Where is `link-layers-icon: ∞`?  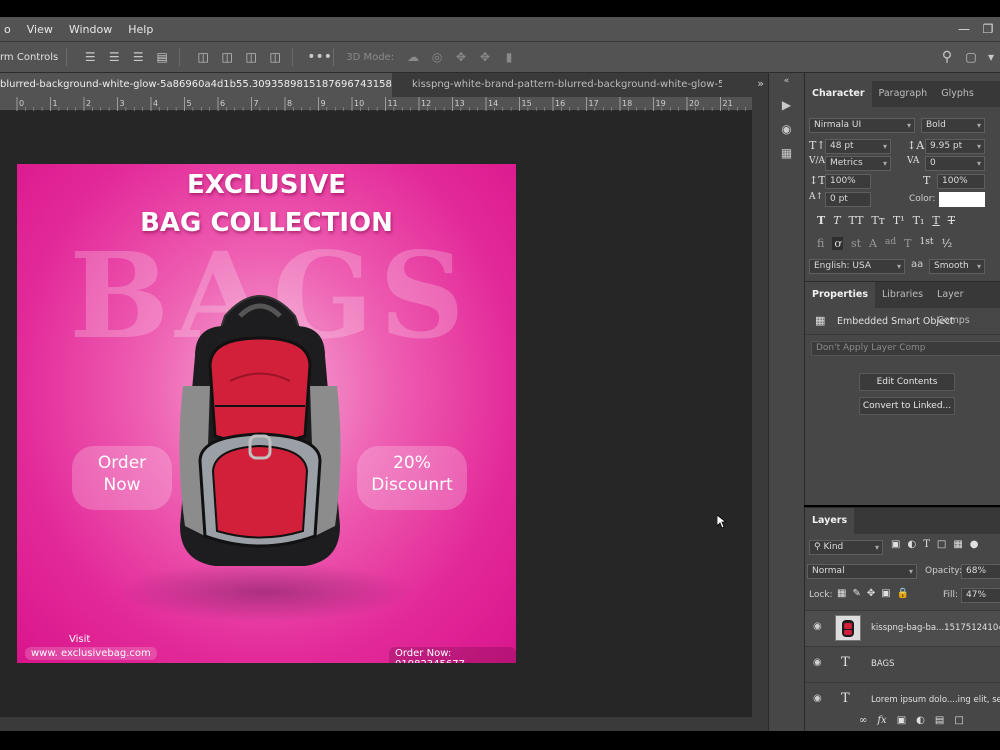
link-layers-icon: ∞ is located at coordinates (863, 720).